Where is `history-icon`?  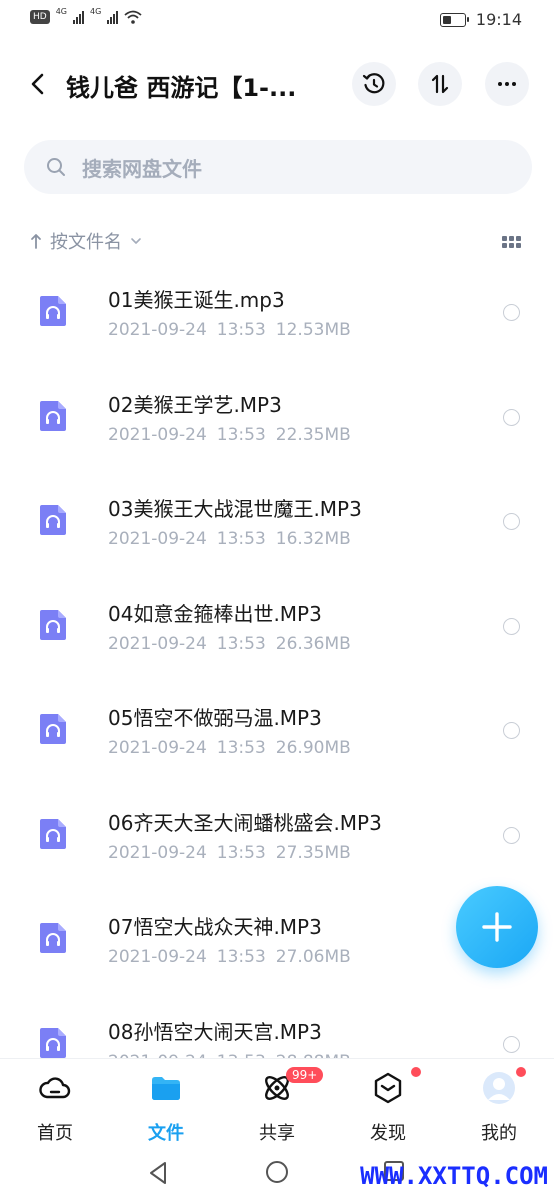 history-icon is located at coordinates (373, 83).